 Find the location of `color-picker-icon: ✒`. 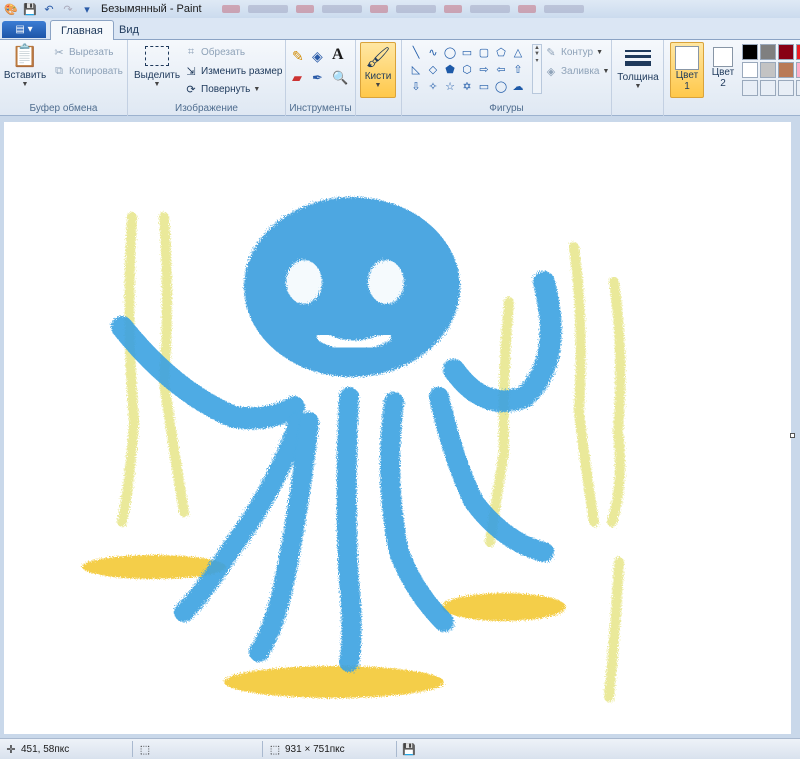

color-picker-icon: ✒ is located at coordinates (317, 78).